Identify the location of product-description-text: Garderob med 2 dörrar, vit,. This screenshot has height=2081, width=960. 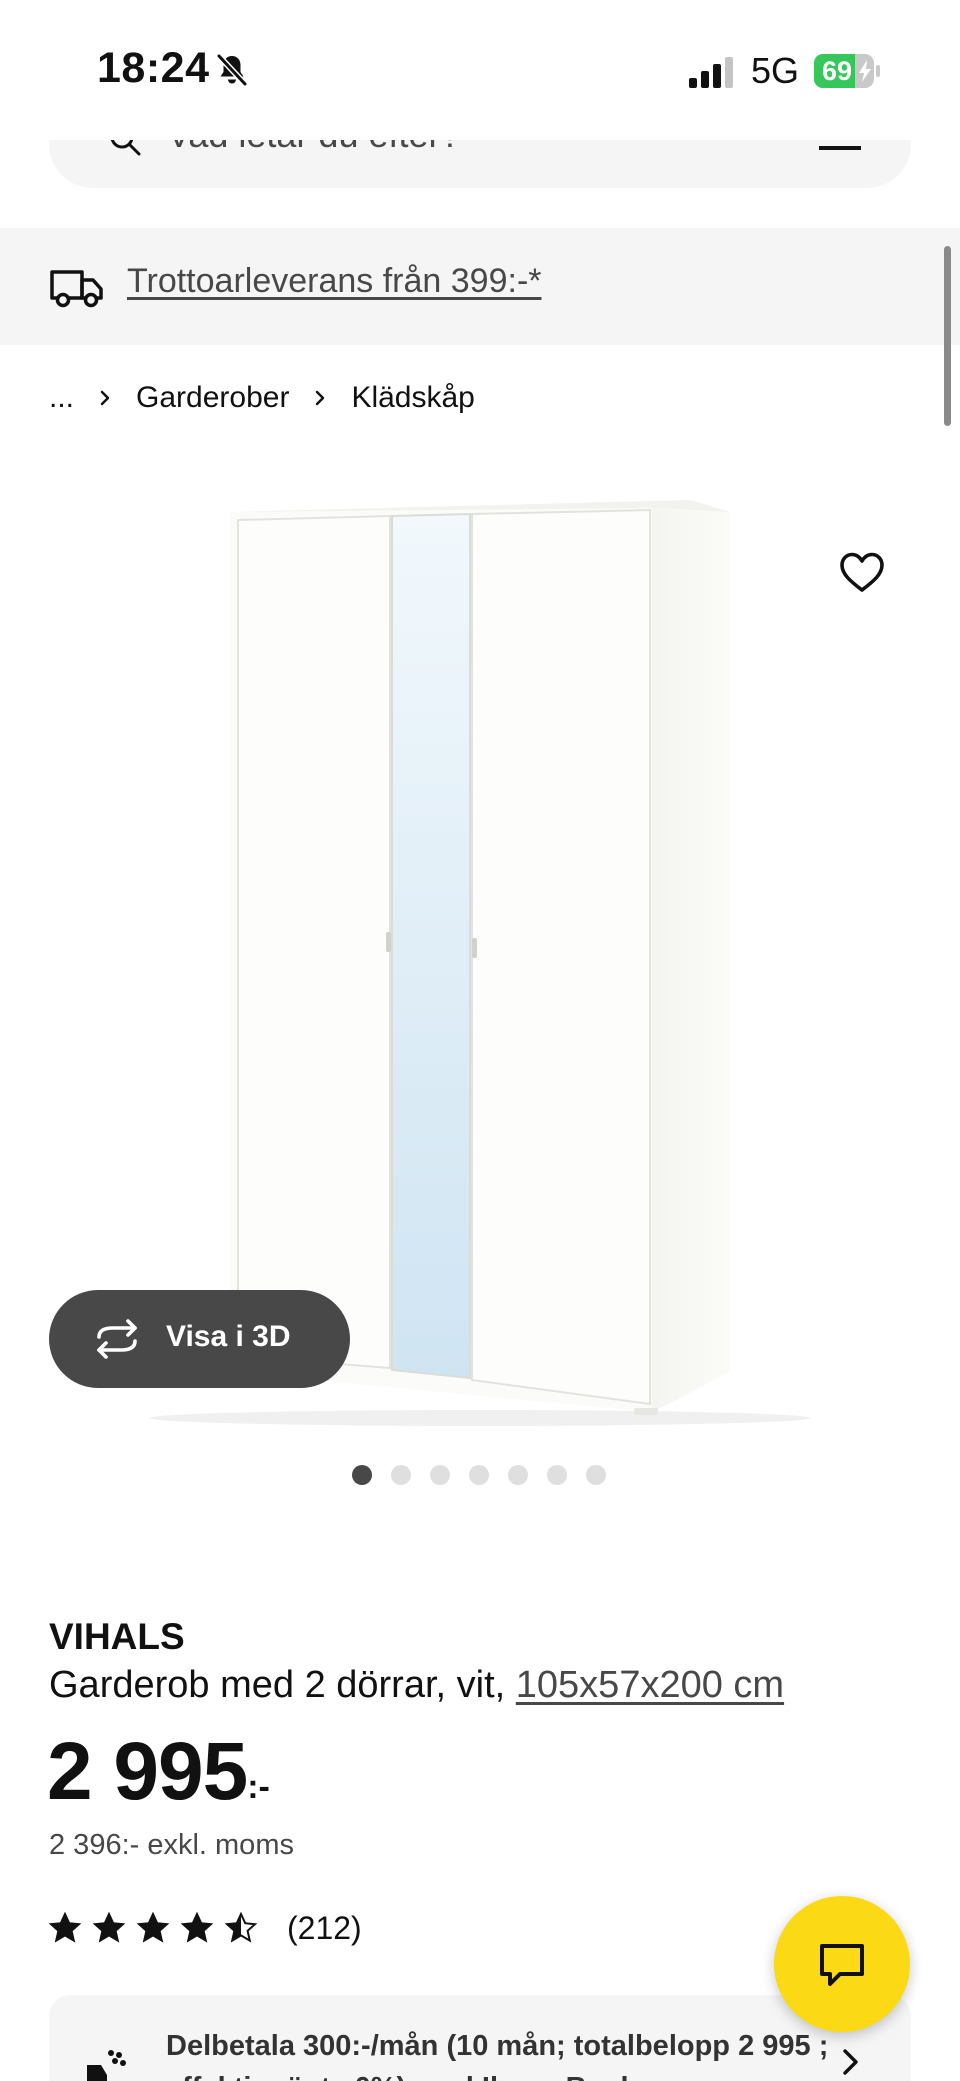
(277, 1685).